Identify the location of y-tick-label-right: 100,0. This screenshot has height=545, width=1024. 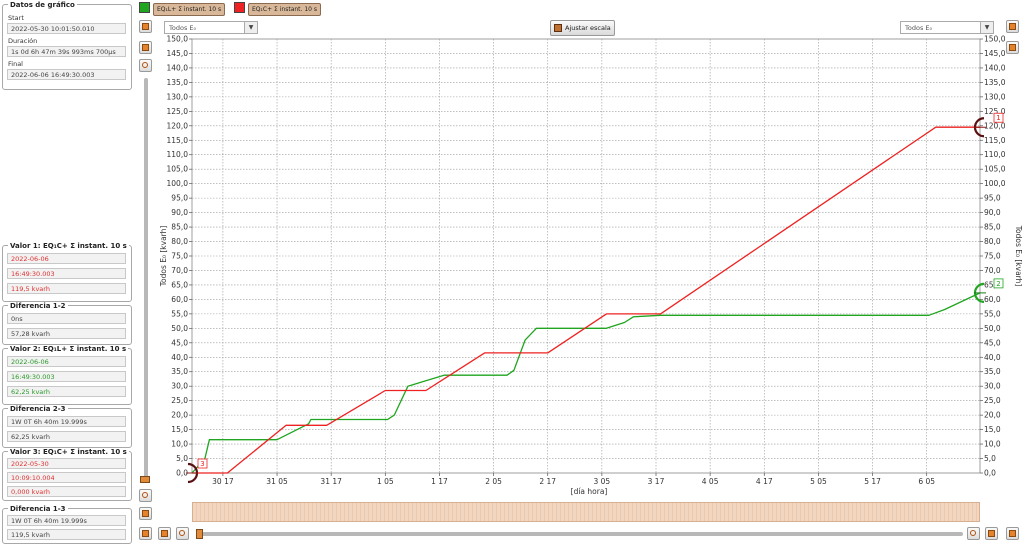
(995, 183).